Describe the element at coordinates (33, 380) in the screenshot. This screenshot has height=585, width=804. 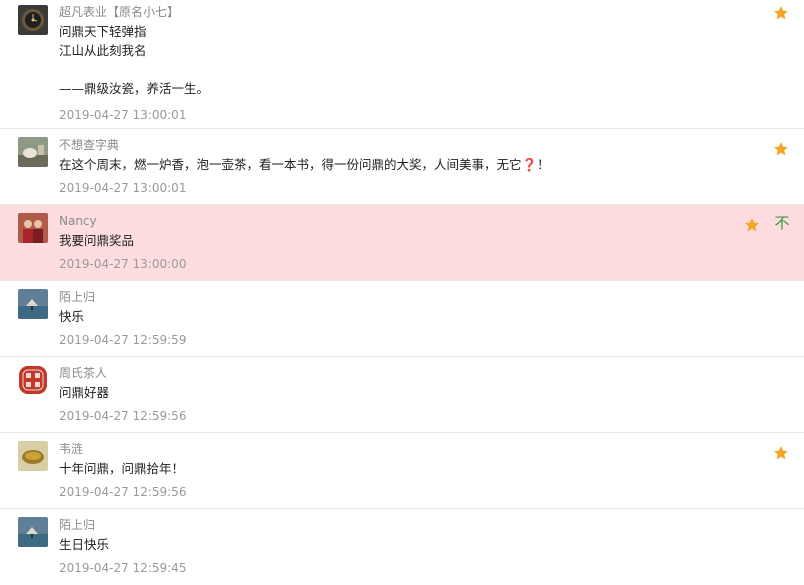
I see `seal-avatar-icon` at that location.